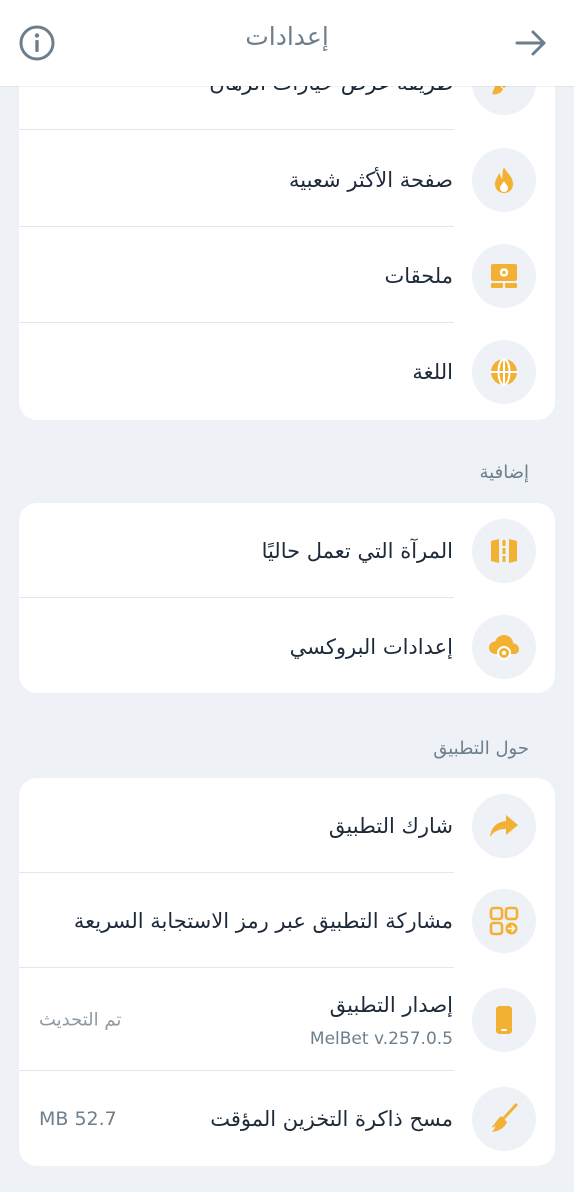  I want to click on row-label: إعدادات البروكسي, so click(371, 646).